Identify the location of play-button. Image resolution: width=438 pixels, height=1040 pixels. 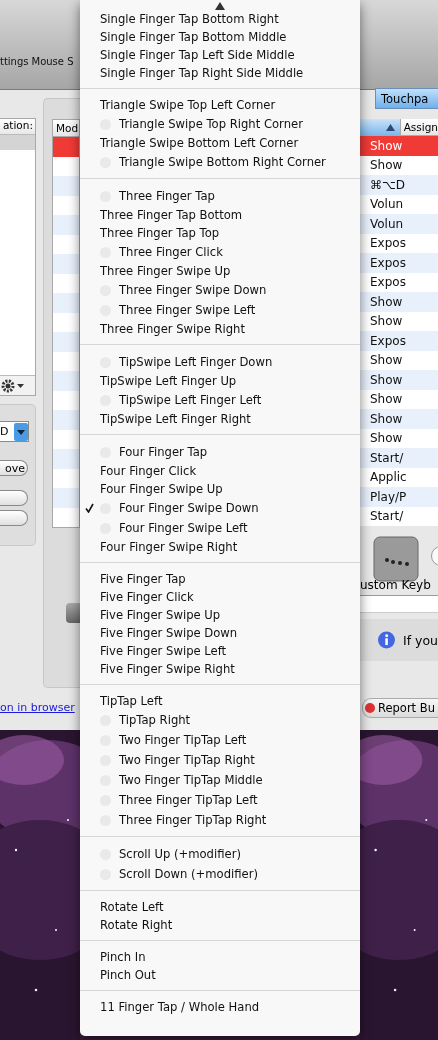
(73, 613).